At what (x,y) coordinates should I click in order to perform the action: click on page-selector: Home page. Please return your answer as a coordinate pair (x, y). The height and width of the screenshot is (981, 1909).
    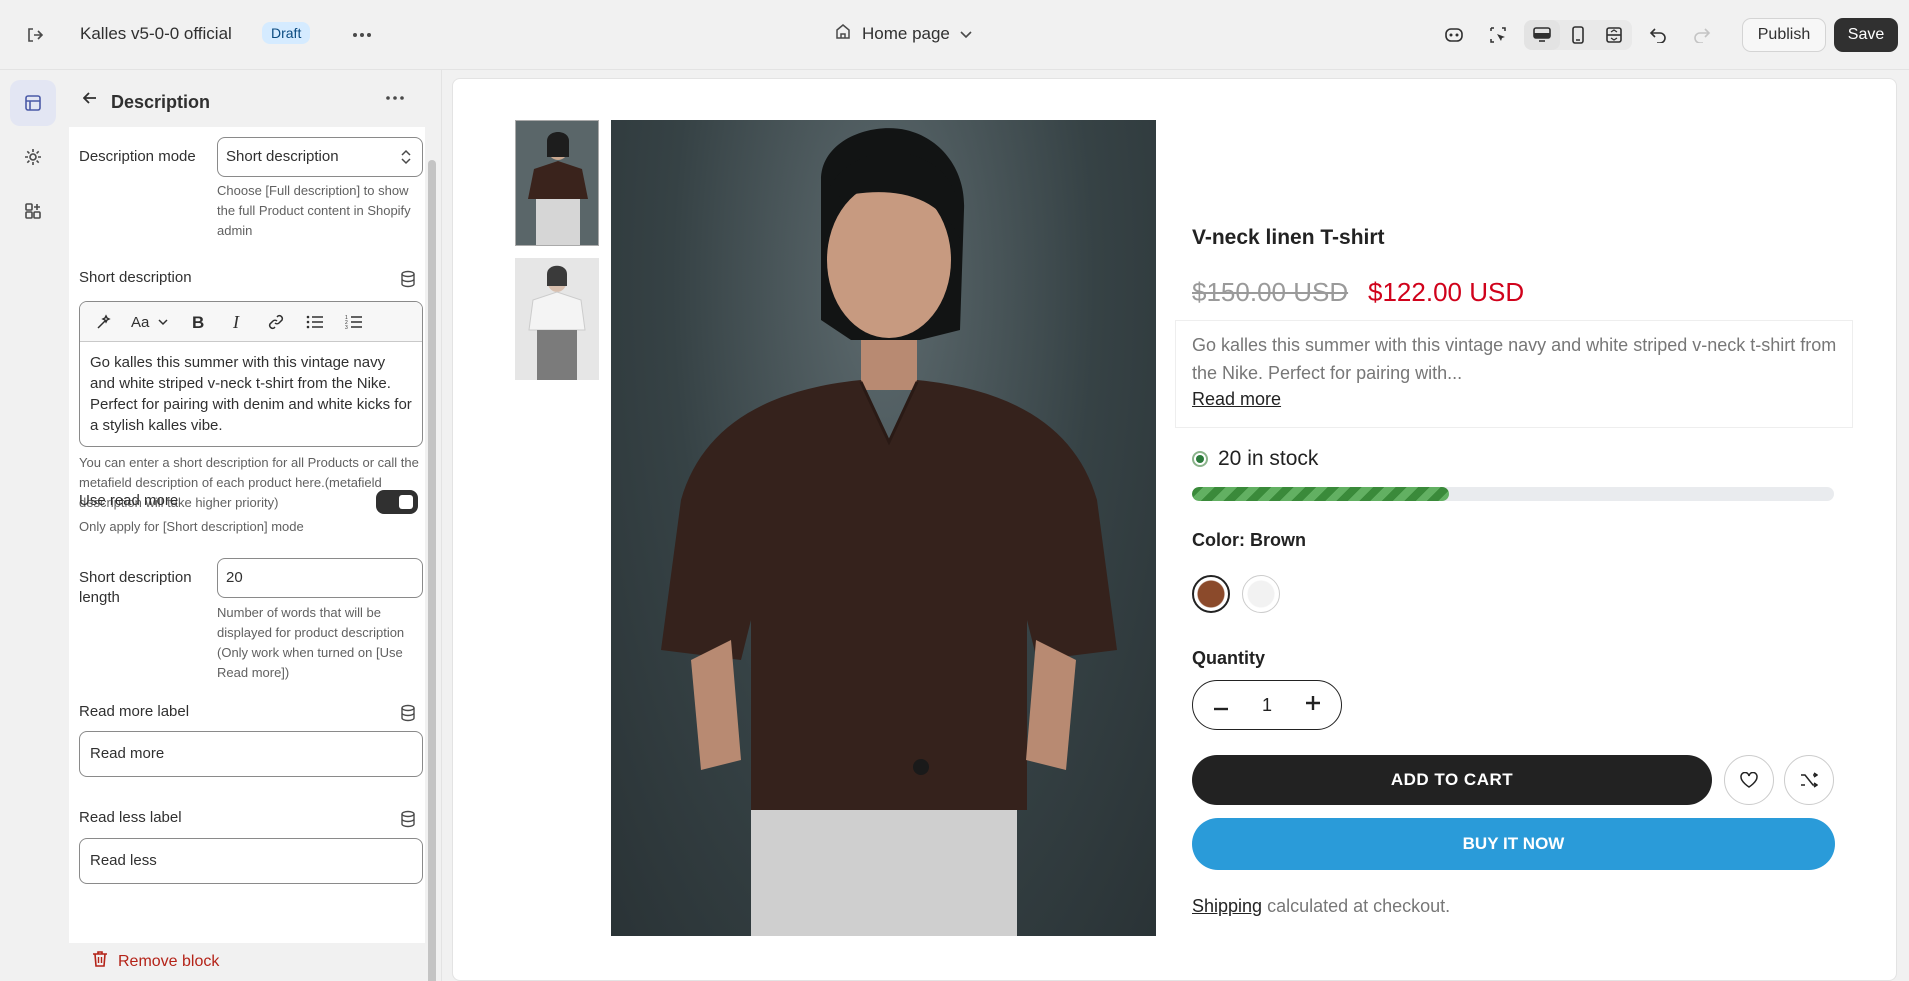
    Looking at the image, I should click on (903, 33).